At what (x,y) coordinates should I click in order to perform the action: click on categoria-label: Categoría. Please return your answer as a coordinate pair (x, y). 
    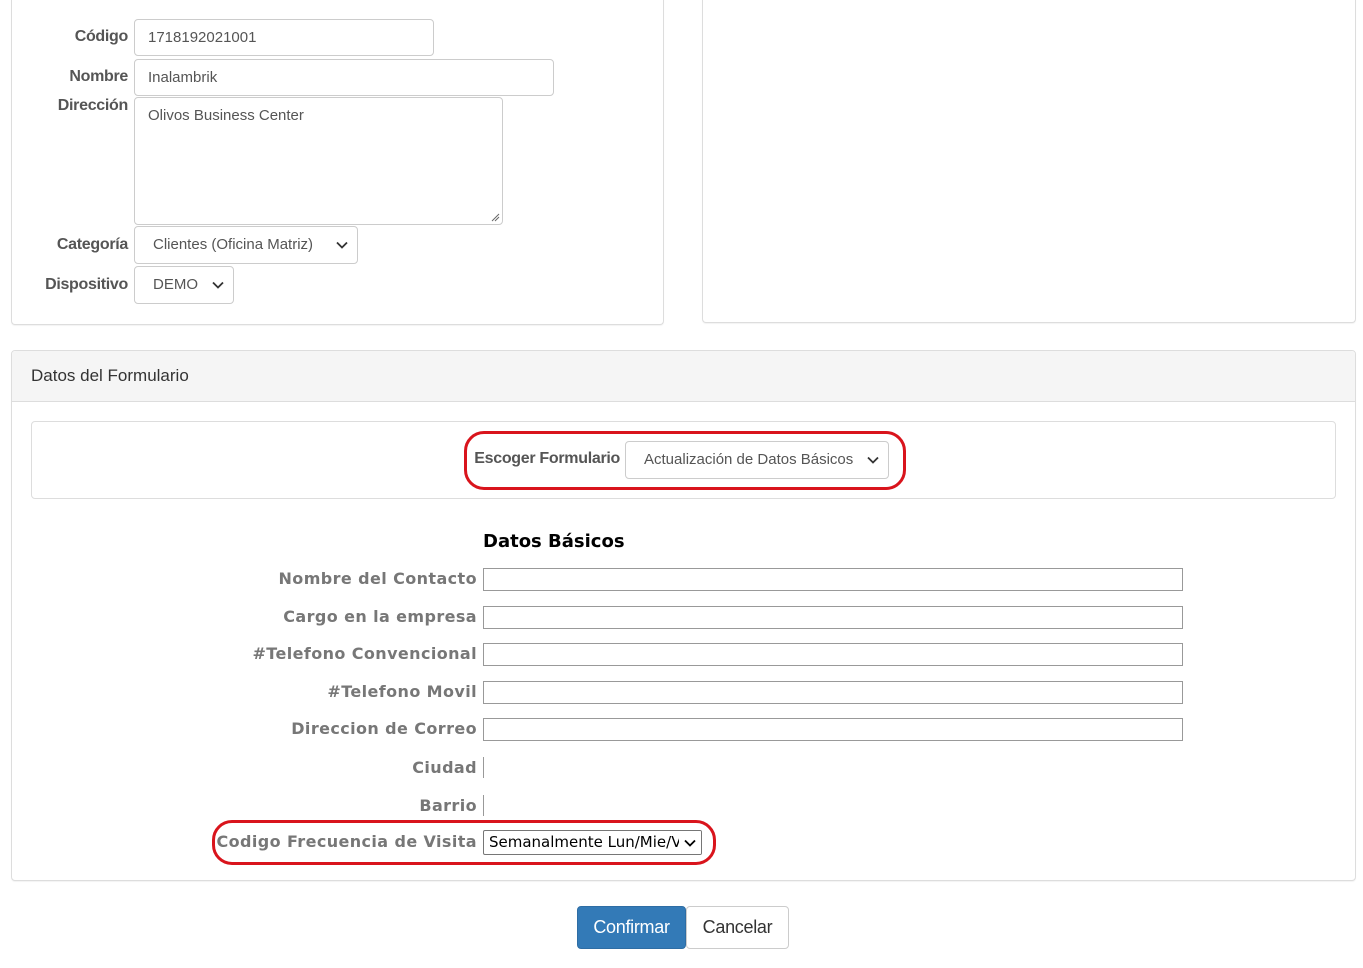
    Looking at the image, I should click on (92, 244).